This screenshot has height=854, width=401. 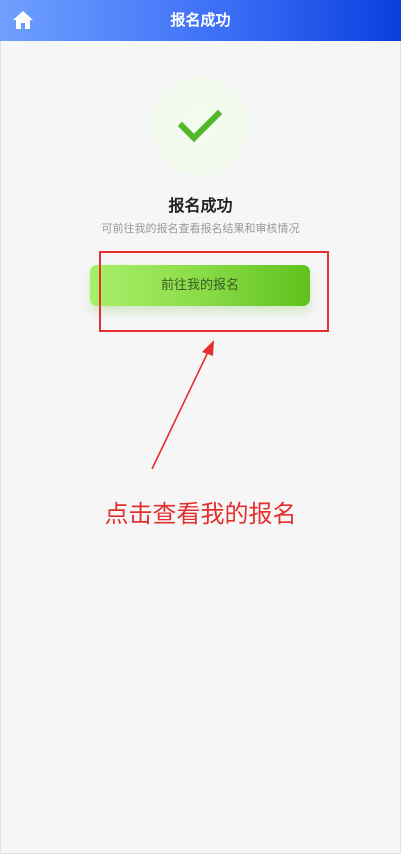 I want to click on nav-title: 报名成功, so click(x=200, y=20).